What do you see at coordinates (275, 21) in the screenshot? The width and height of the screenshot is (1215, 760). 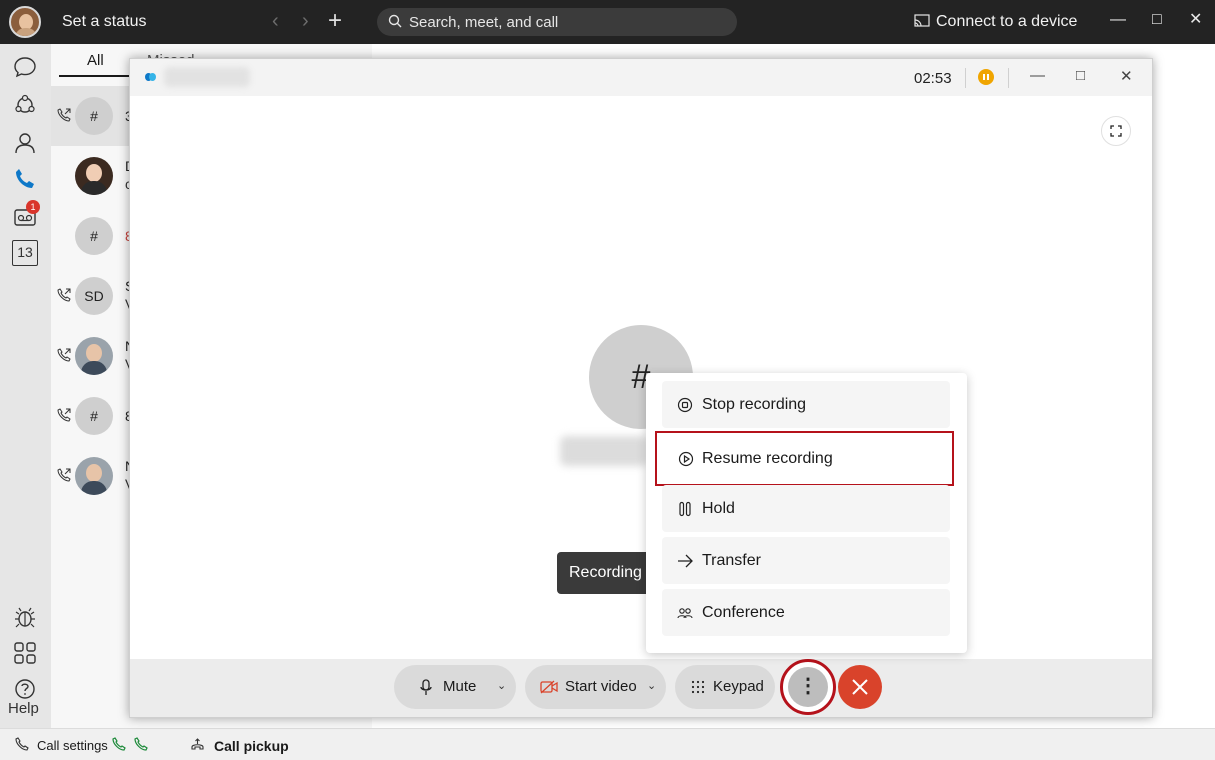 I see `back-arrow-icon: ‹` at bounding box center [275, 21].